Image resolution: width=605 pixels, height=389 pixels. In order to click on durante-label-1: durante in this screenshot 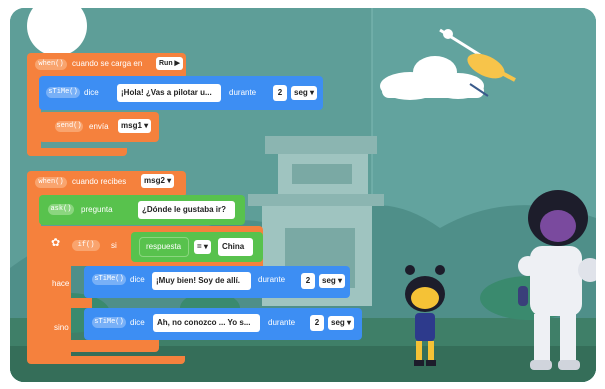, I will do `click(243, 92)`.